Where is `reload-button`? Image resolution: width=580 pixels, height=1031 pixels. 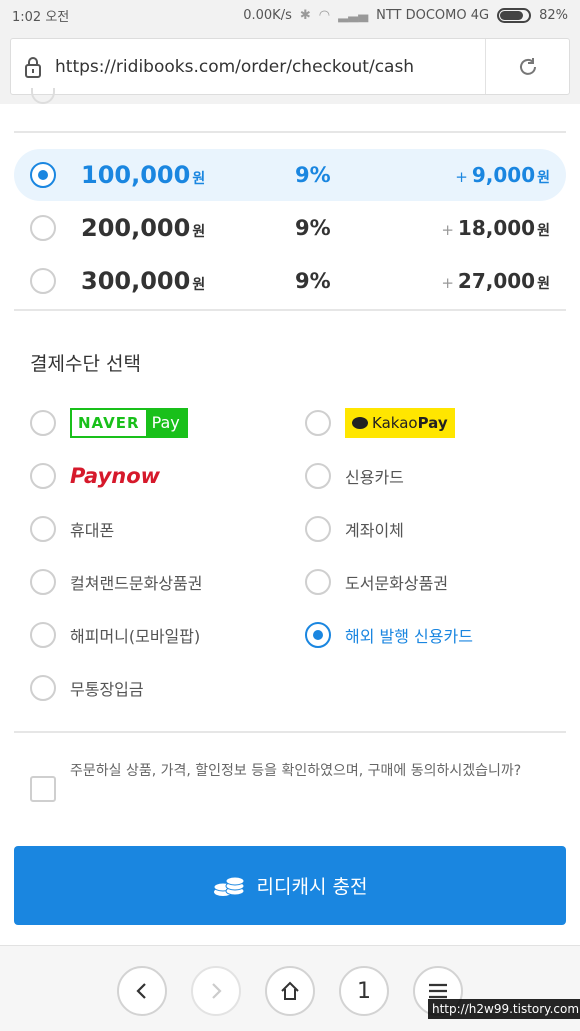 reload-button is located at coordinates (527, 66).